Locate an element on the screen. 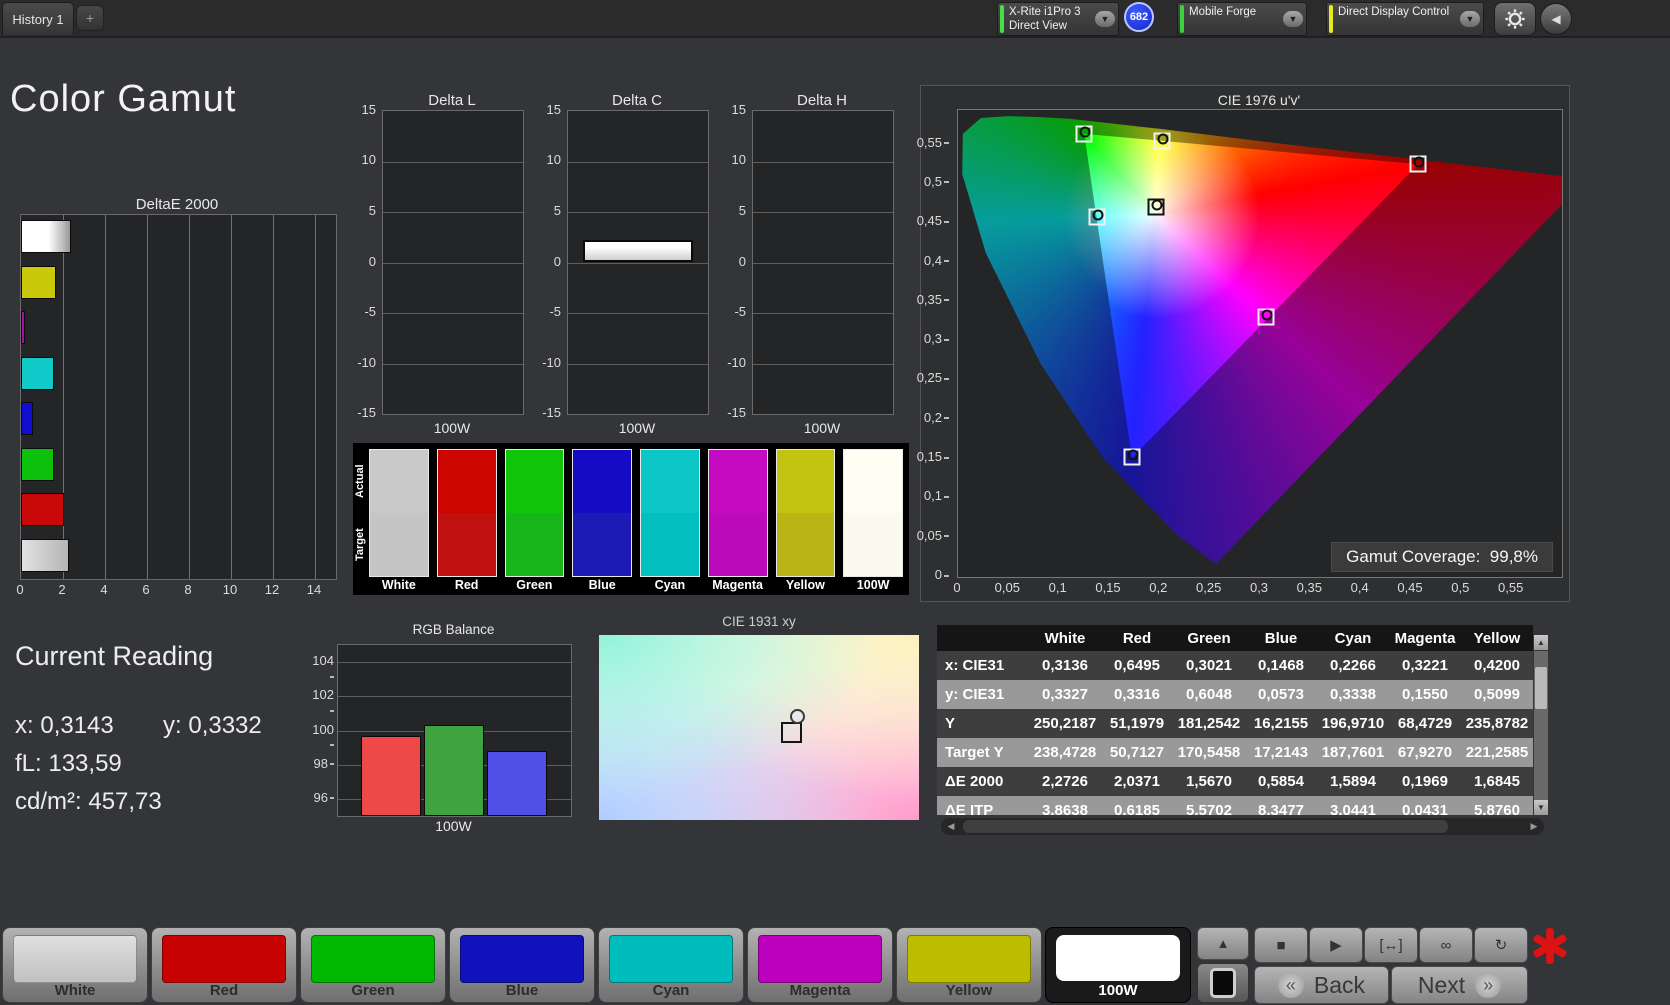 The width and height of the screenshot is (1670, 1005). y-tick-label: -5 is located at coordinates (555, 311).